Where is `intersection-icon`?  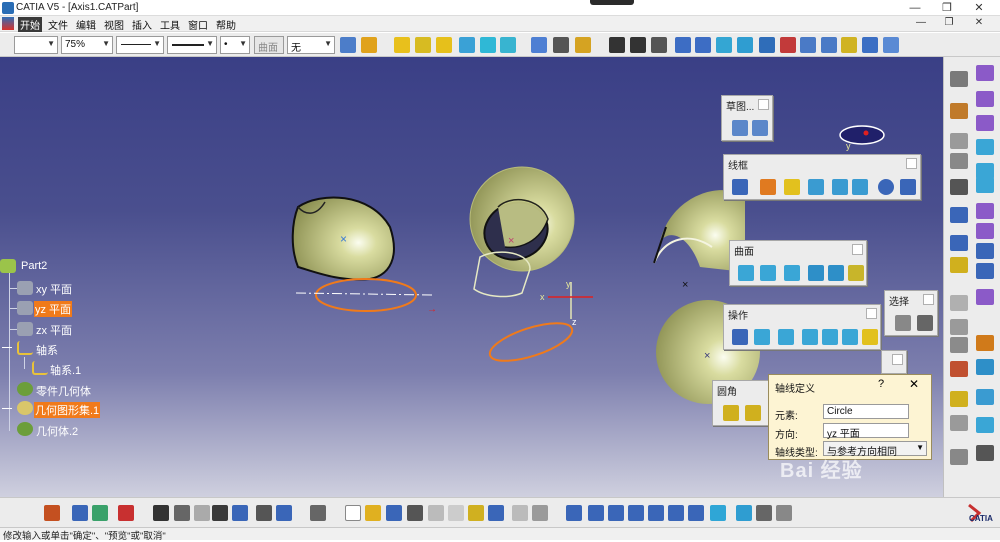
intersection-icon is located at coordinates (840, 187).